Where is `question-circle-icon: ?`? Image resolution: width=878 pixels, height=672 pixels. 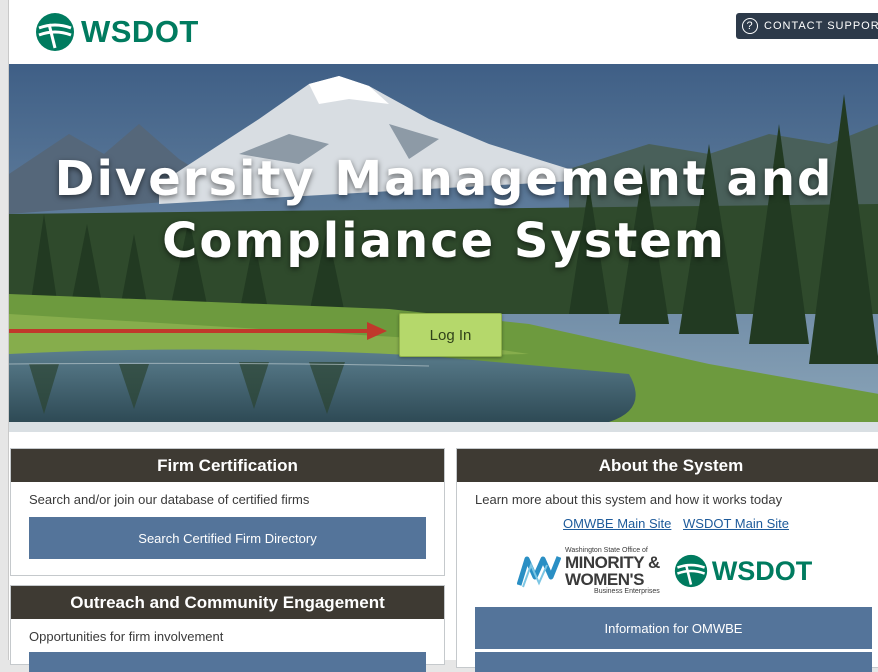
question-circle-icon: ? is located at coordinates (750, 26).